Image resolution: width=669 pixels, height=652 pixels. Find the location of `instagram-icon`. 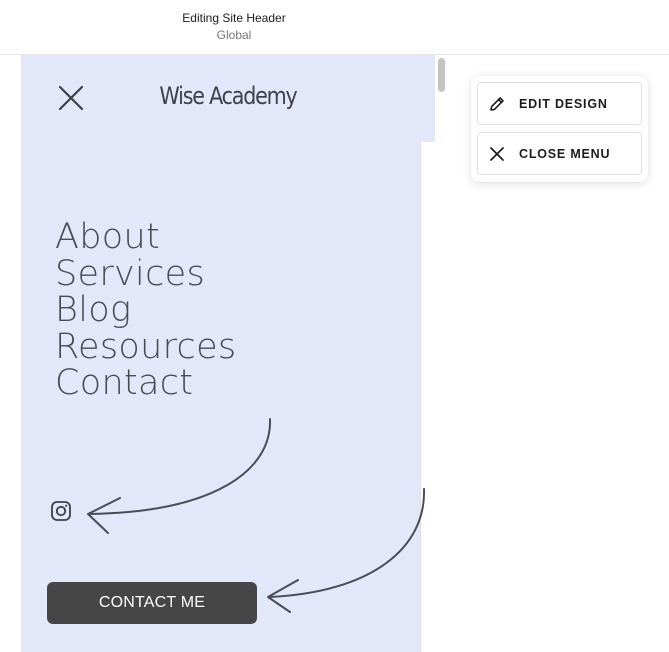

instagram-icon is located at coordinates (61, 511).